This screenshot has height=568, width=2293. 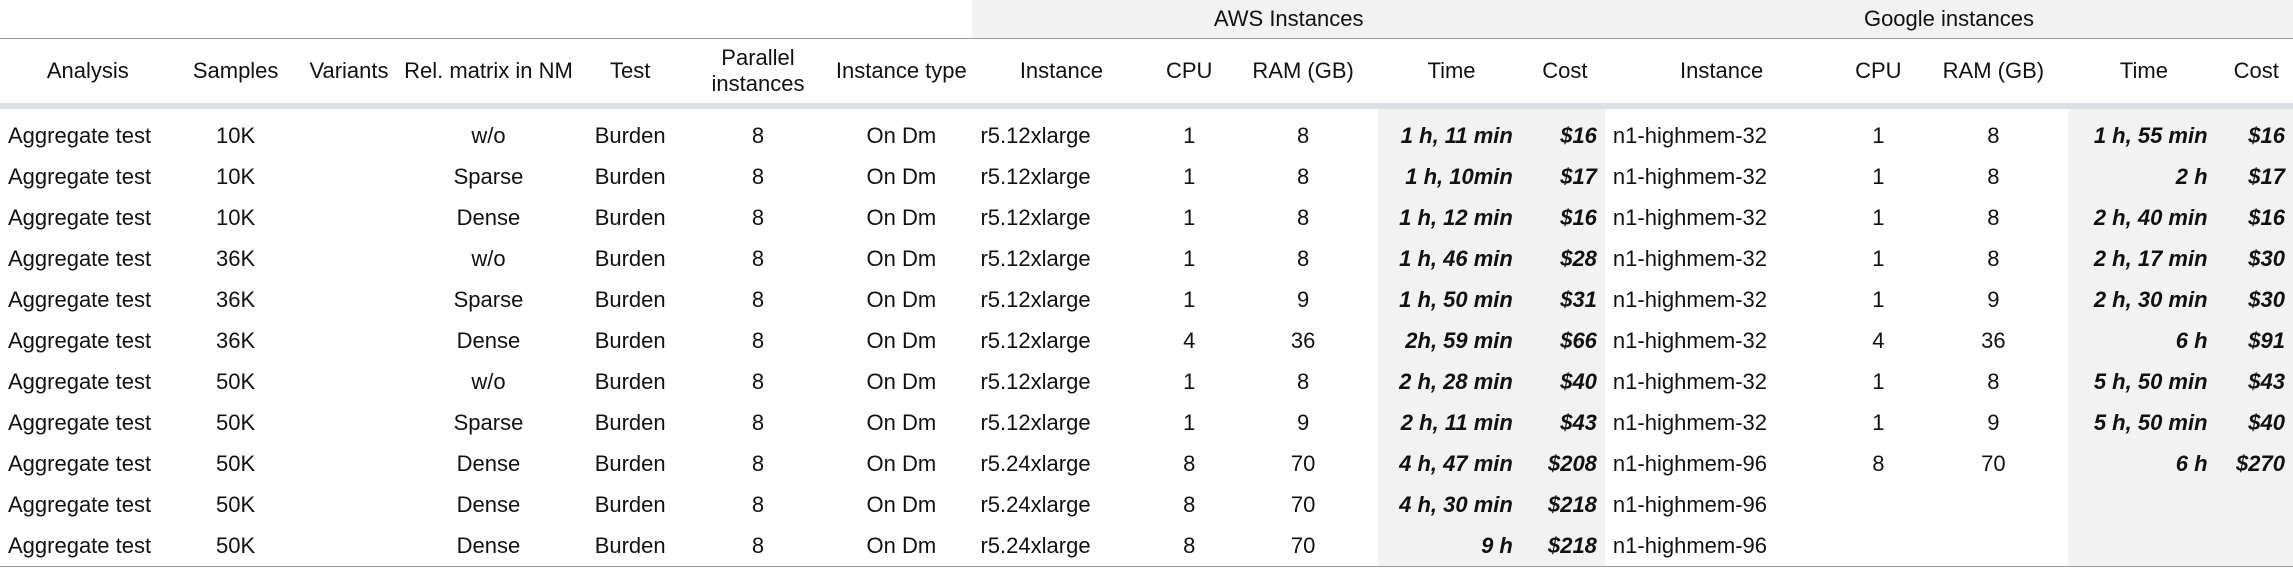 What do you see at coordinates (1146, 19) in the screenshot?
I see `group-header-row: AWS Instances Google instances` at bounding box center [1146, 19].